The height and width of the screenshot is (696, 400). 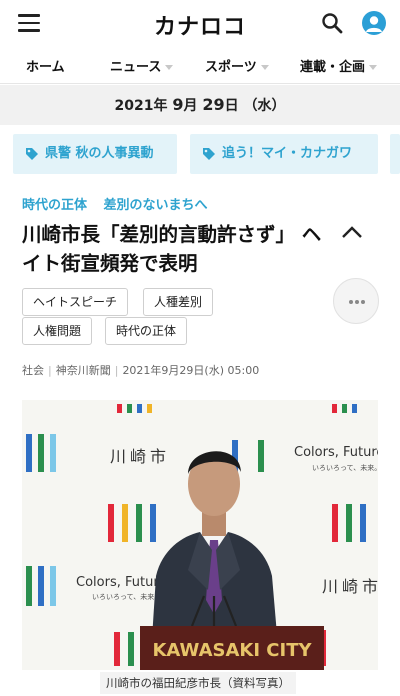 I want to click on date-month-suffix: 月, so click(x=190, y=106).